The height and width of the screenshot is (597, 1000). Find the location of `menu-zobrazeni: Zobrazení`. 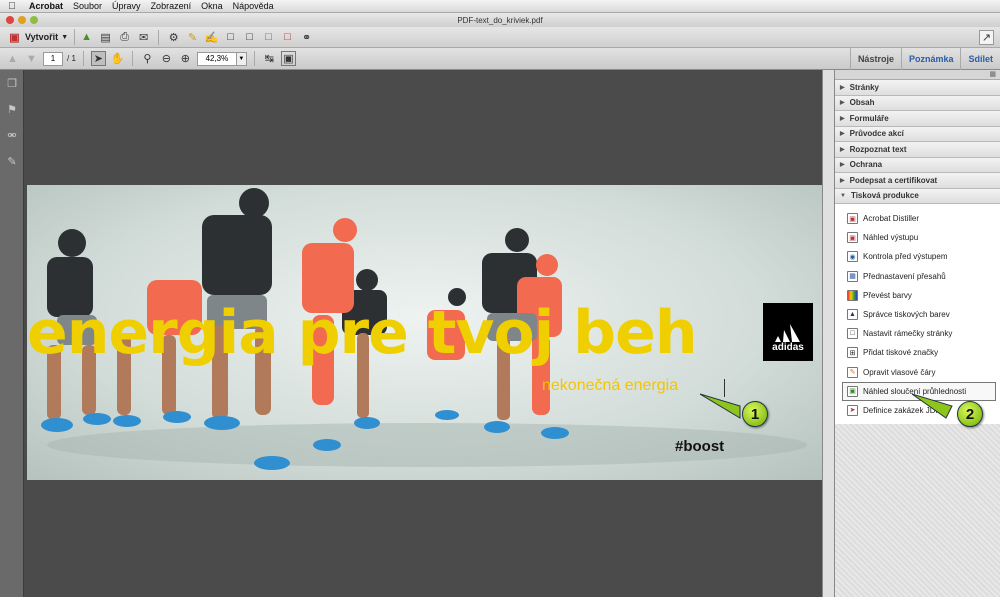

menu-zobrazeni: Zobrazení is located at coordinates (171, 6).